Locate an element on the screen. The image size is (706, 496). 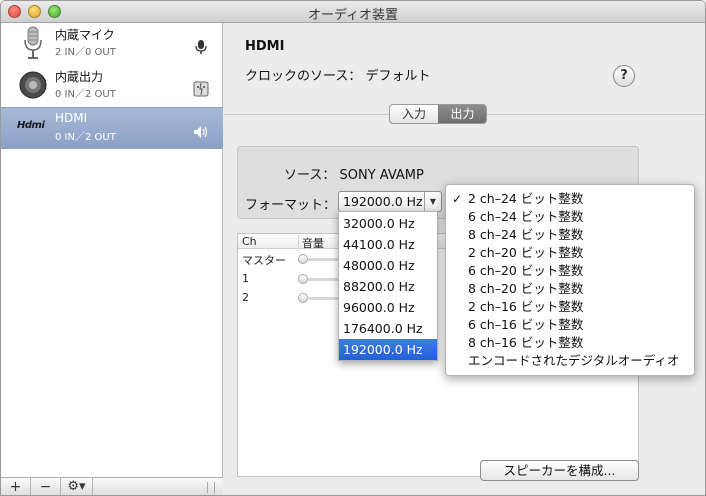
menu-item-44100: 44100.0 Hz is located at coordinates (388, 244).